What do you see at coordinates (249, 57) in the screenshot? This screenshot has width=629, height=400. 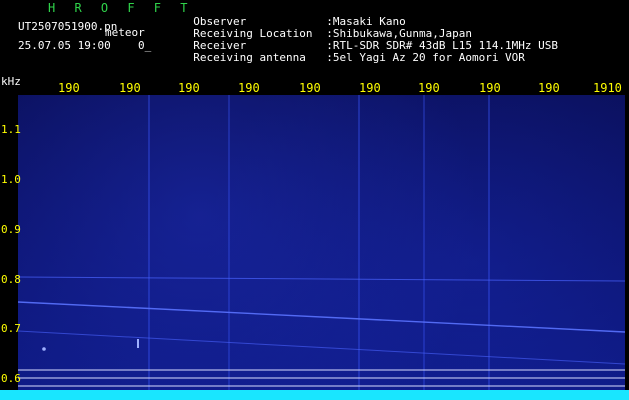 I see `info-key: Receiving antenna` at bounding box center [249, 57].